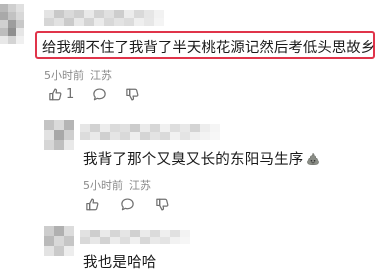 This screenshot has width=378, height=272. I want to click on comment-meta: 5小时前 江苏, so click(78, 75).